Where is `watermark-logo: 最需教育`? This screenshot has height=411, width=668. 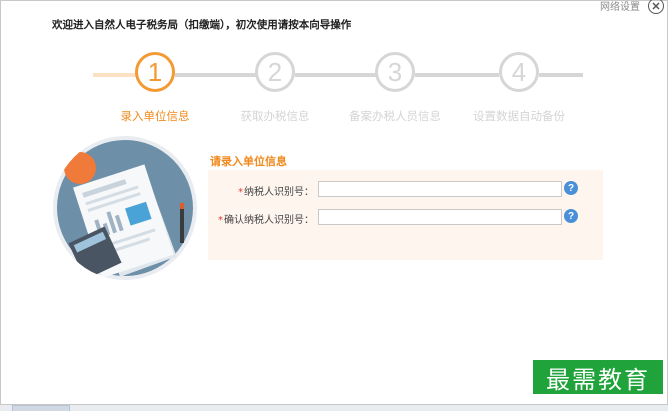
watermark-logo: 最需教育 is located at coordinates (598, 377).